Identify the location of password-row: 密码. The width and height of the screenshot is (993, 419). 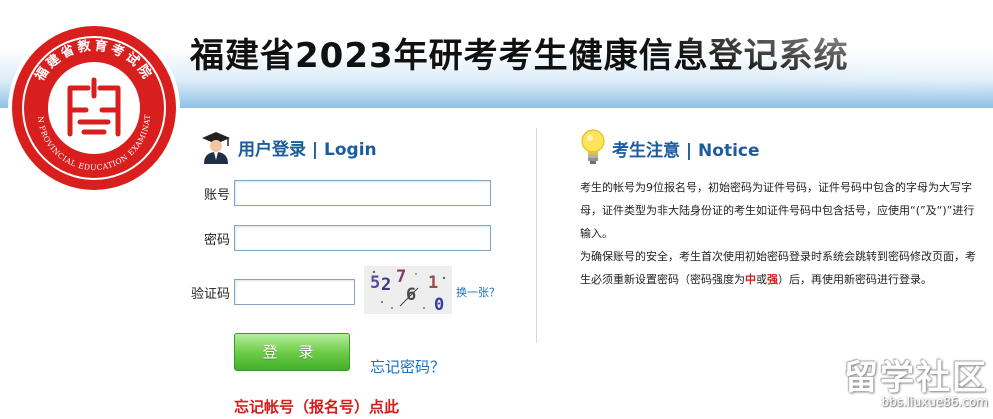
(345, 238).